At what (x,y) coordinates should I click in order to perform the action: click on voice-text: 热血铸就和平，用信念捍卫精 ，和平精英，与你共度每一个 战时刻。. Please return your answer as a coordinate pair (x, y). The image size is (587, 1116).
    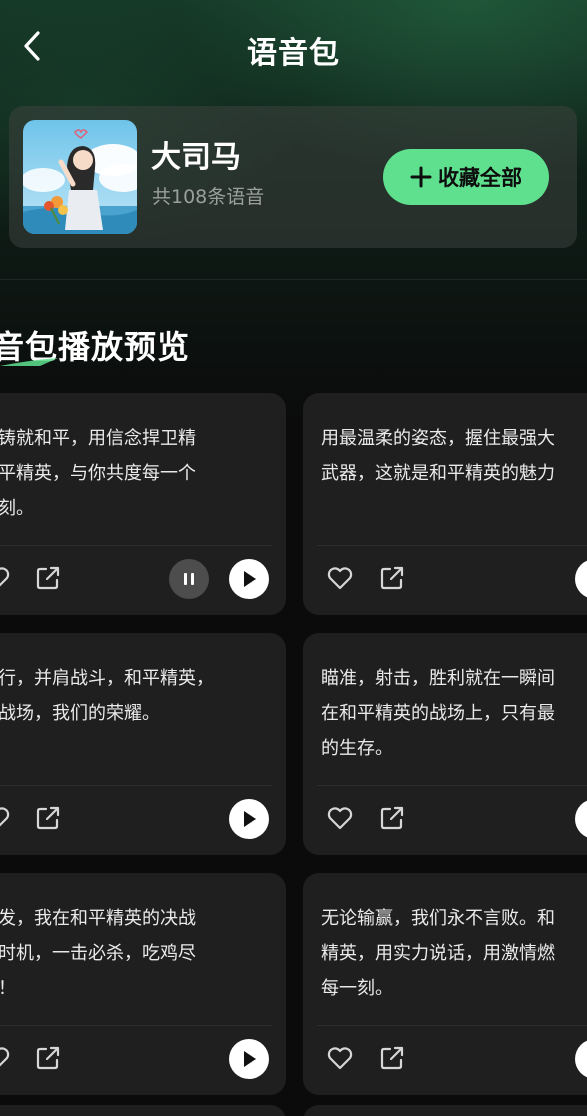
    Looking at the image, I should click on (98, 473).